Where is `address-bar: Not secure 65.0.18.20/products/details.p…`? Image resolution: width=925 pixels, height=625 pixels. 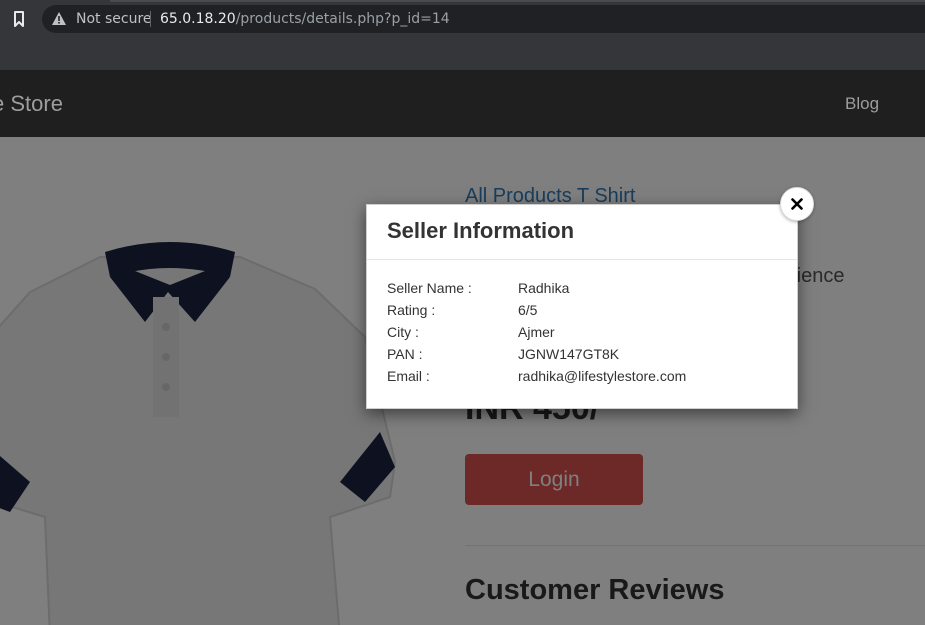 address-bar: Not secure 65.0.18.20/products/details.p… is located at coordinates (483, 19).